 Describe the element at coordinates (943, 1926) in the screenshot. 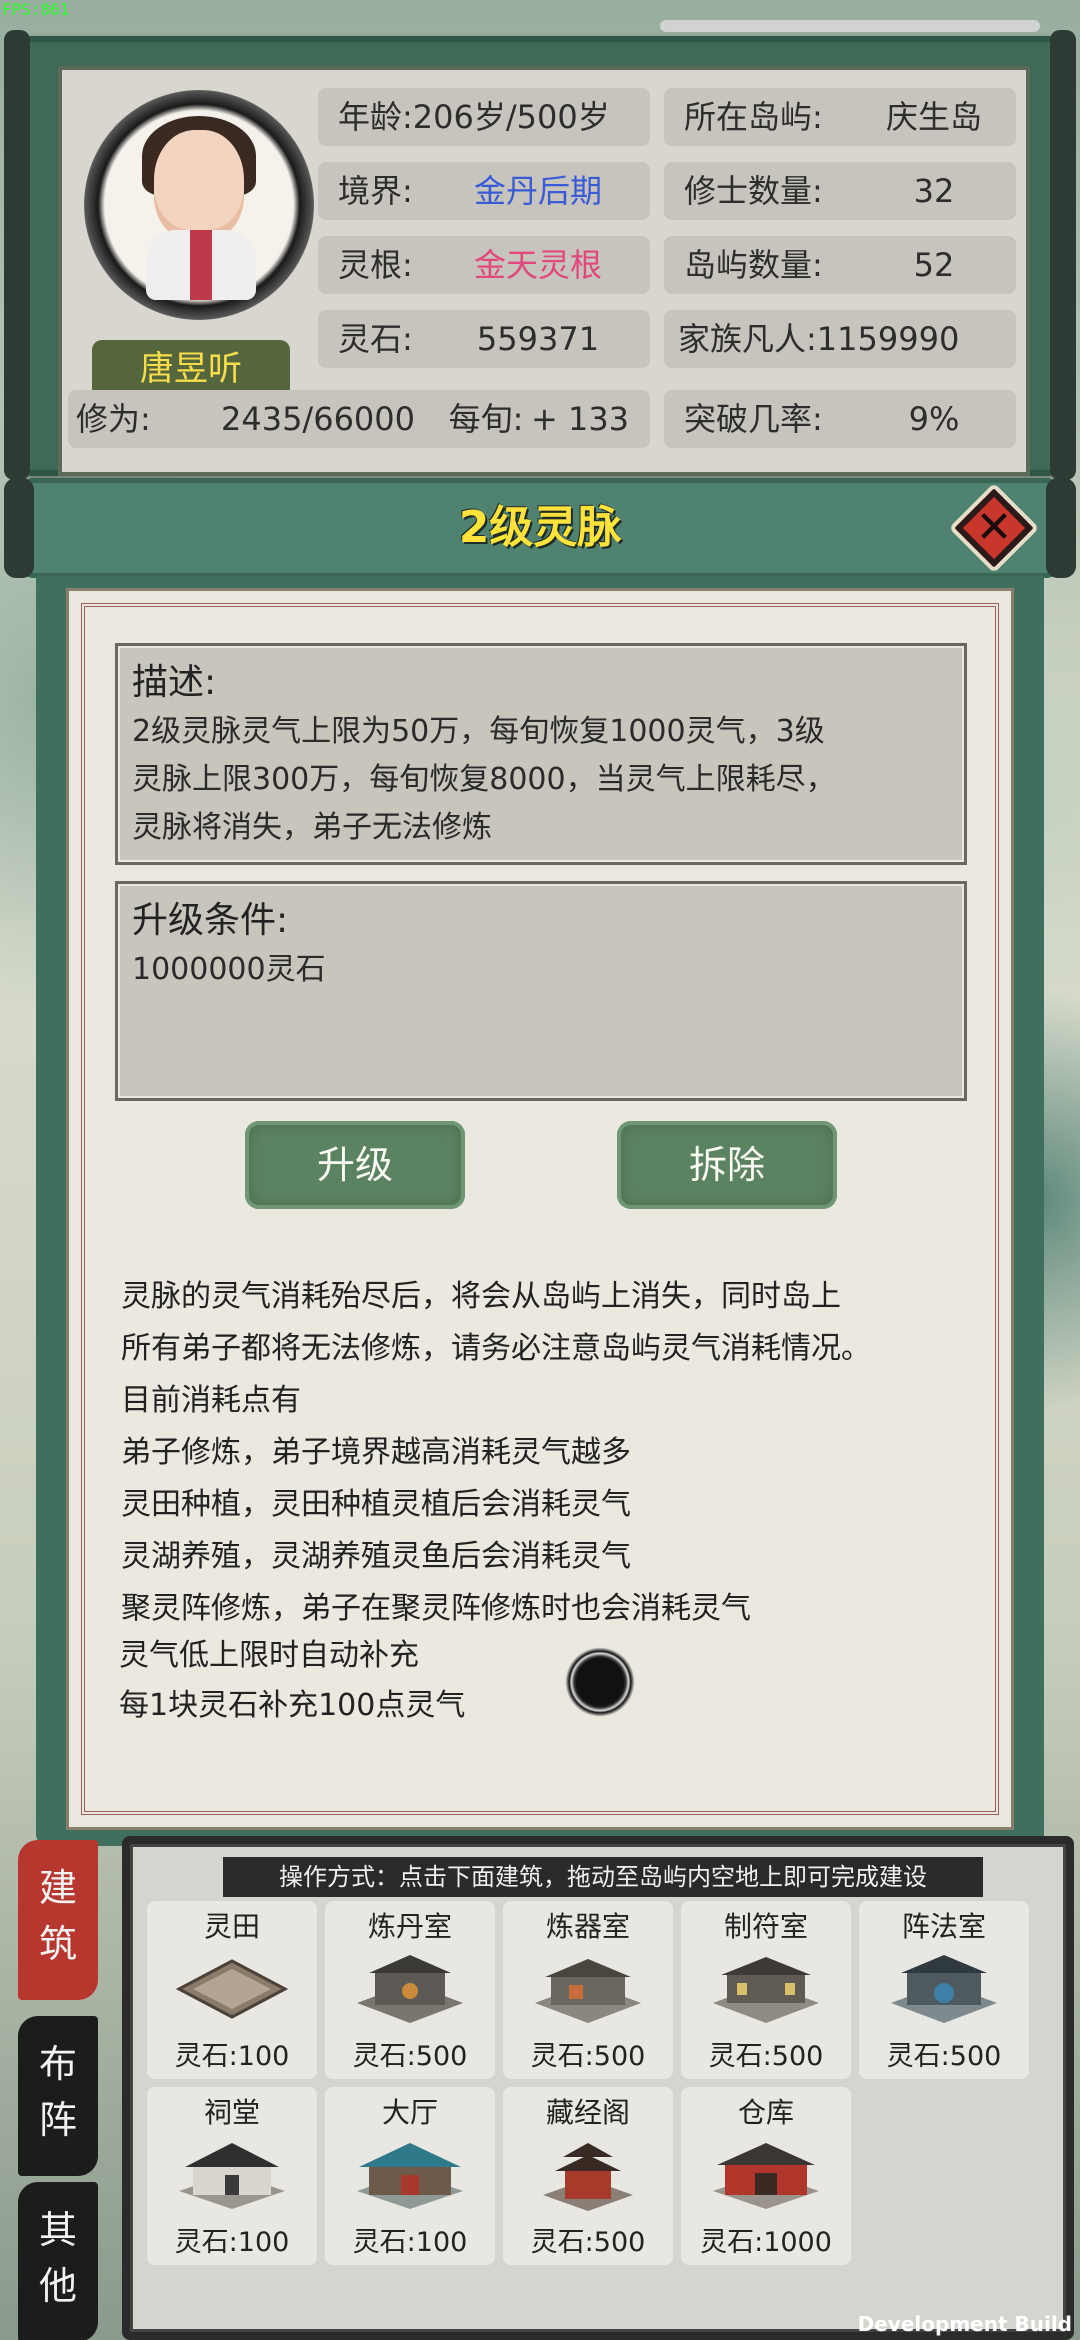

I see `building-name: 阵法室` at that location.